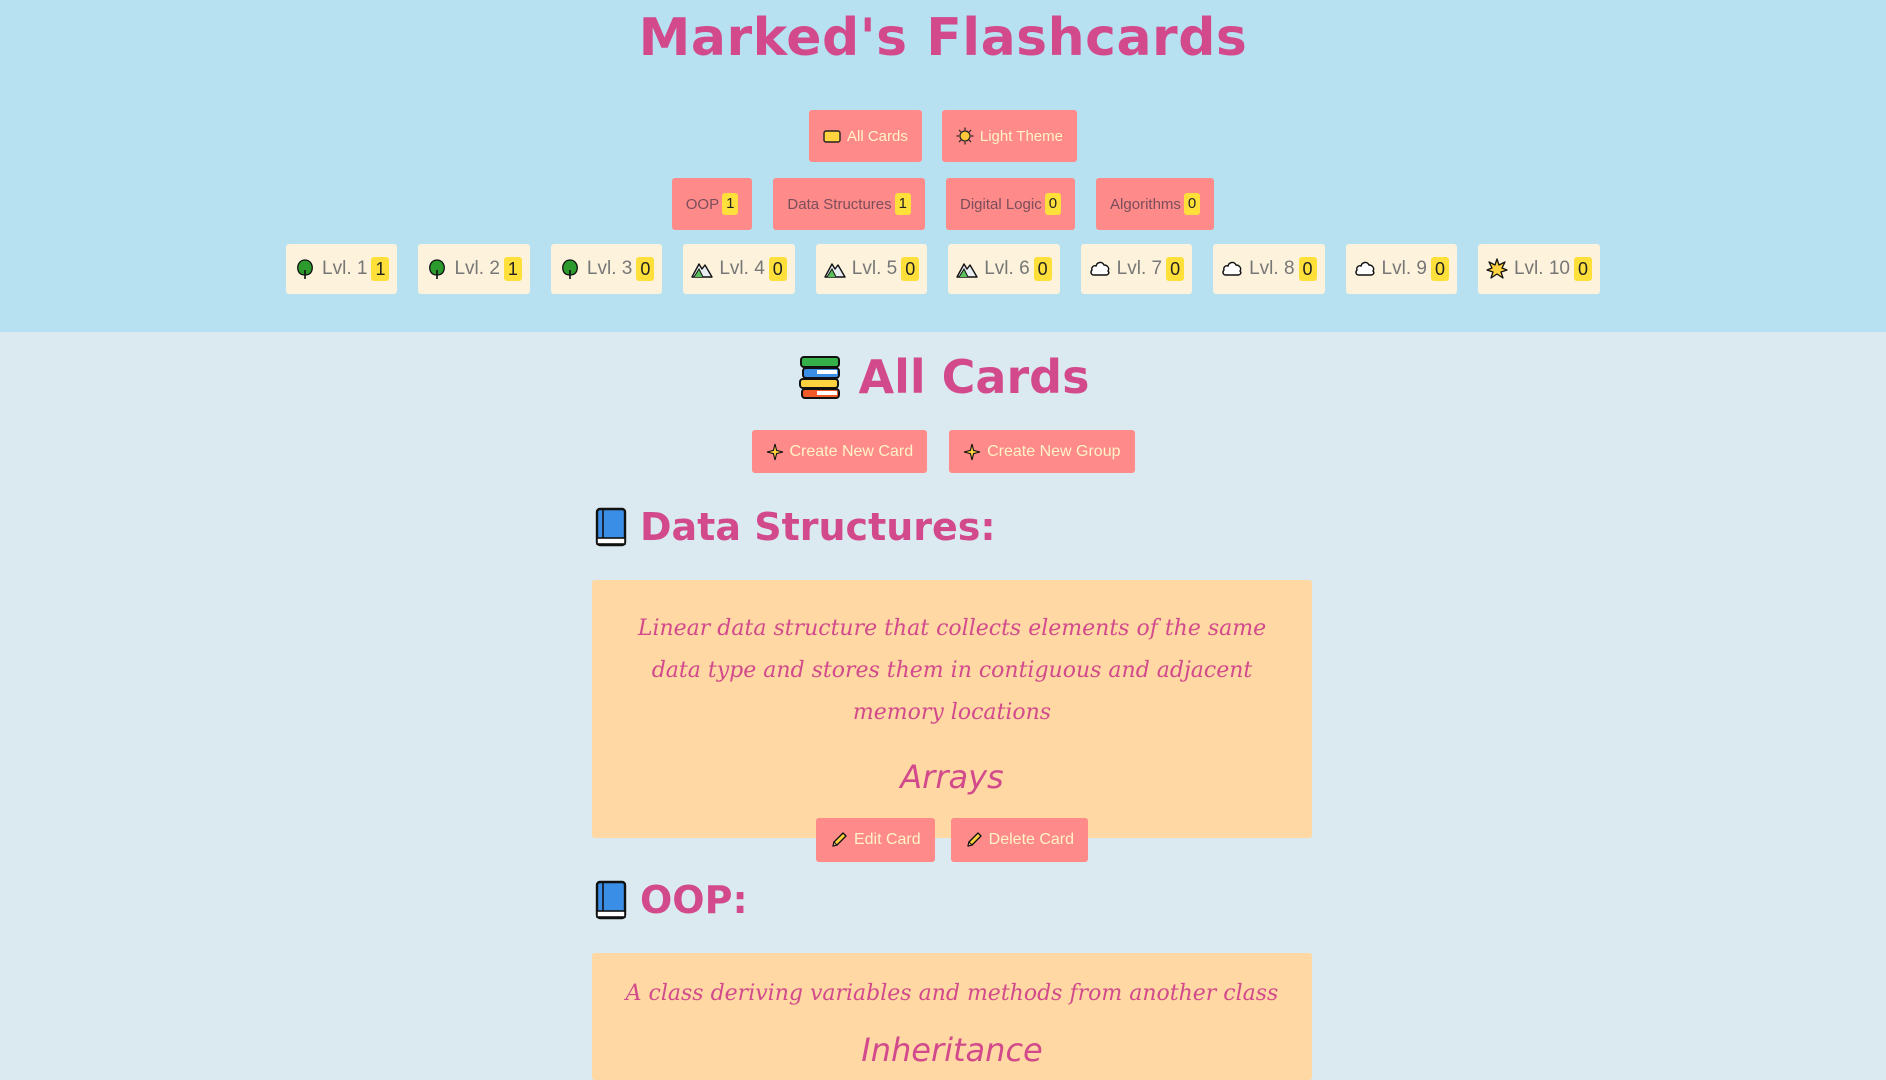 This screenshot has height=1080, width=1886. Describe the element at coordinates (943, 38) in the screenshot. I see `app-title: Marked's Flashcards` at that location.